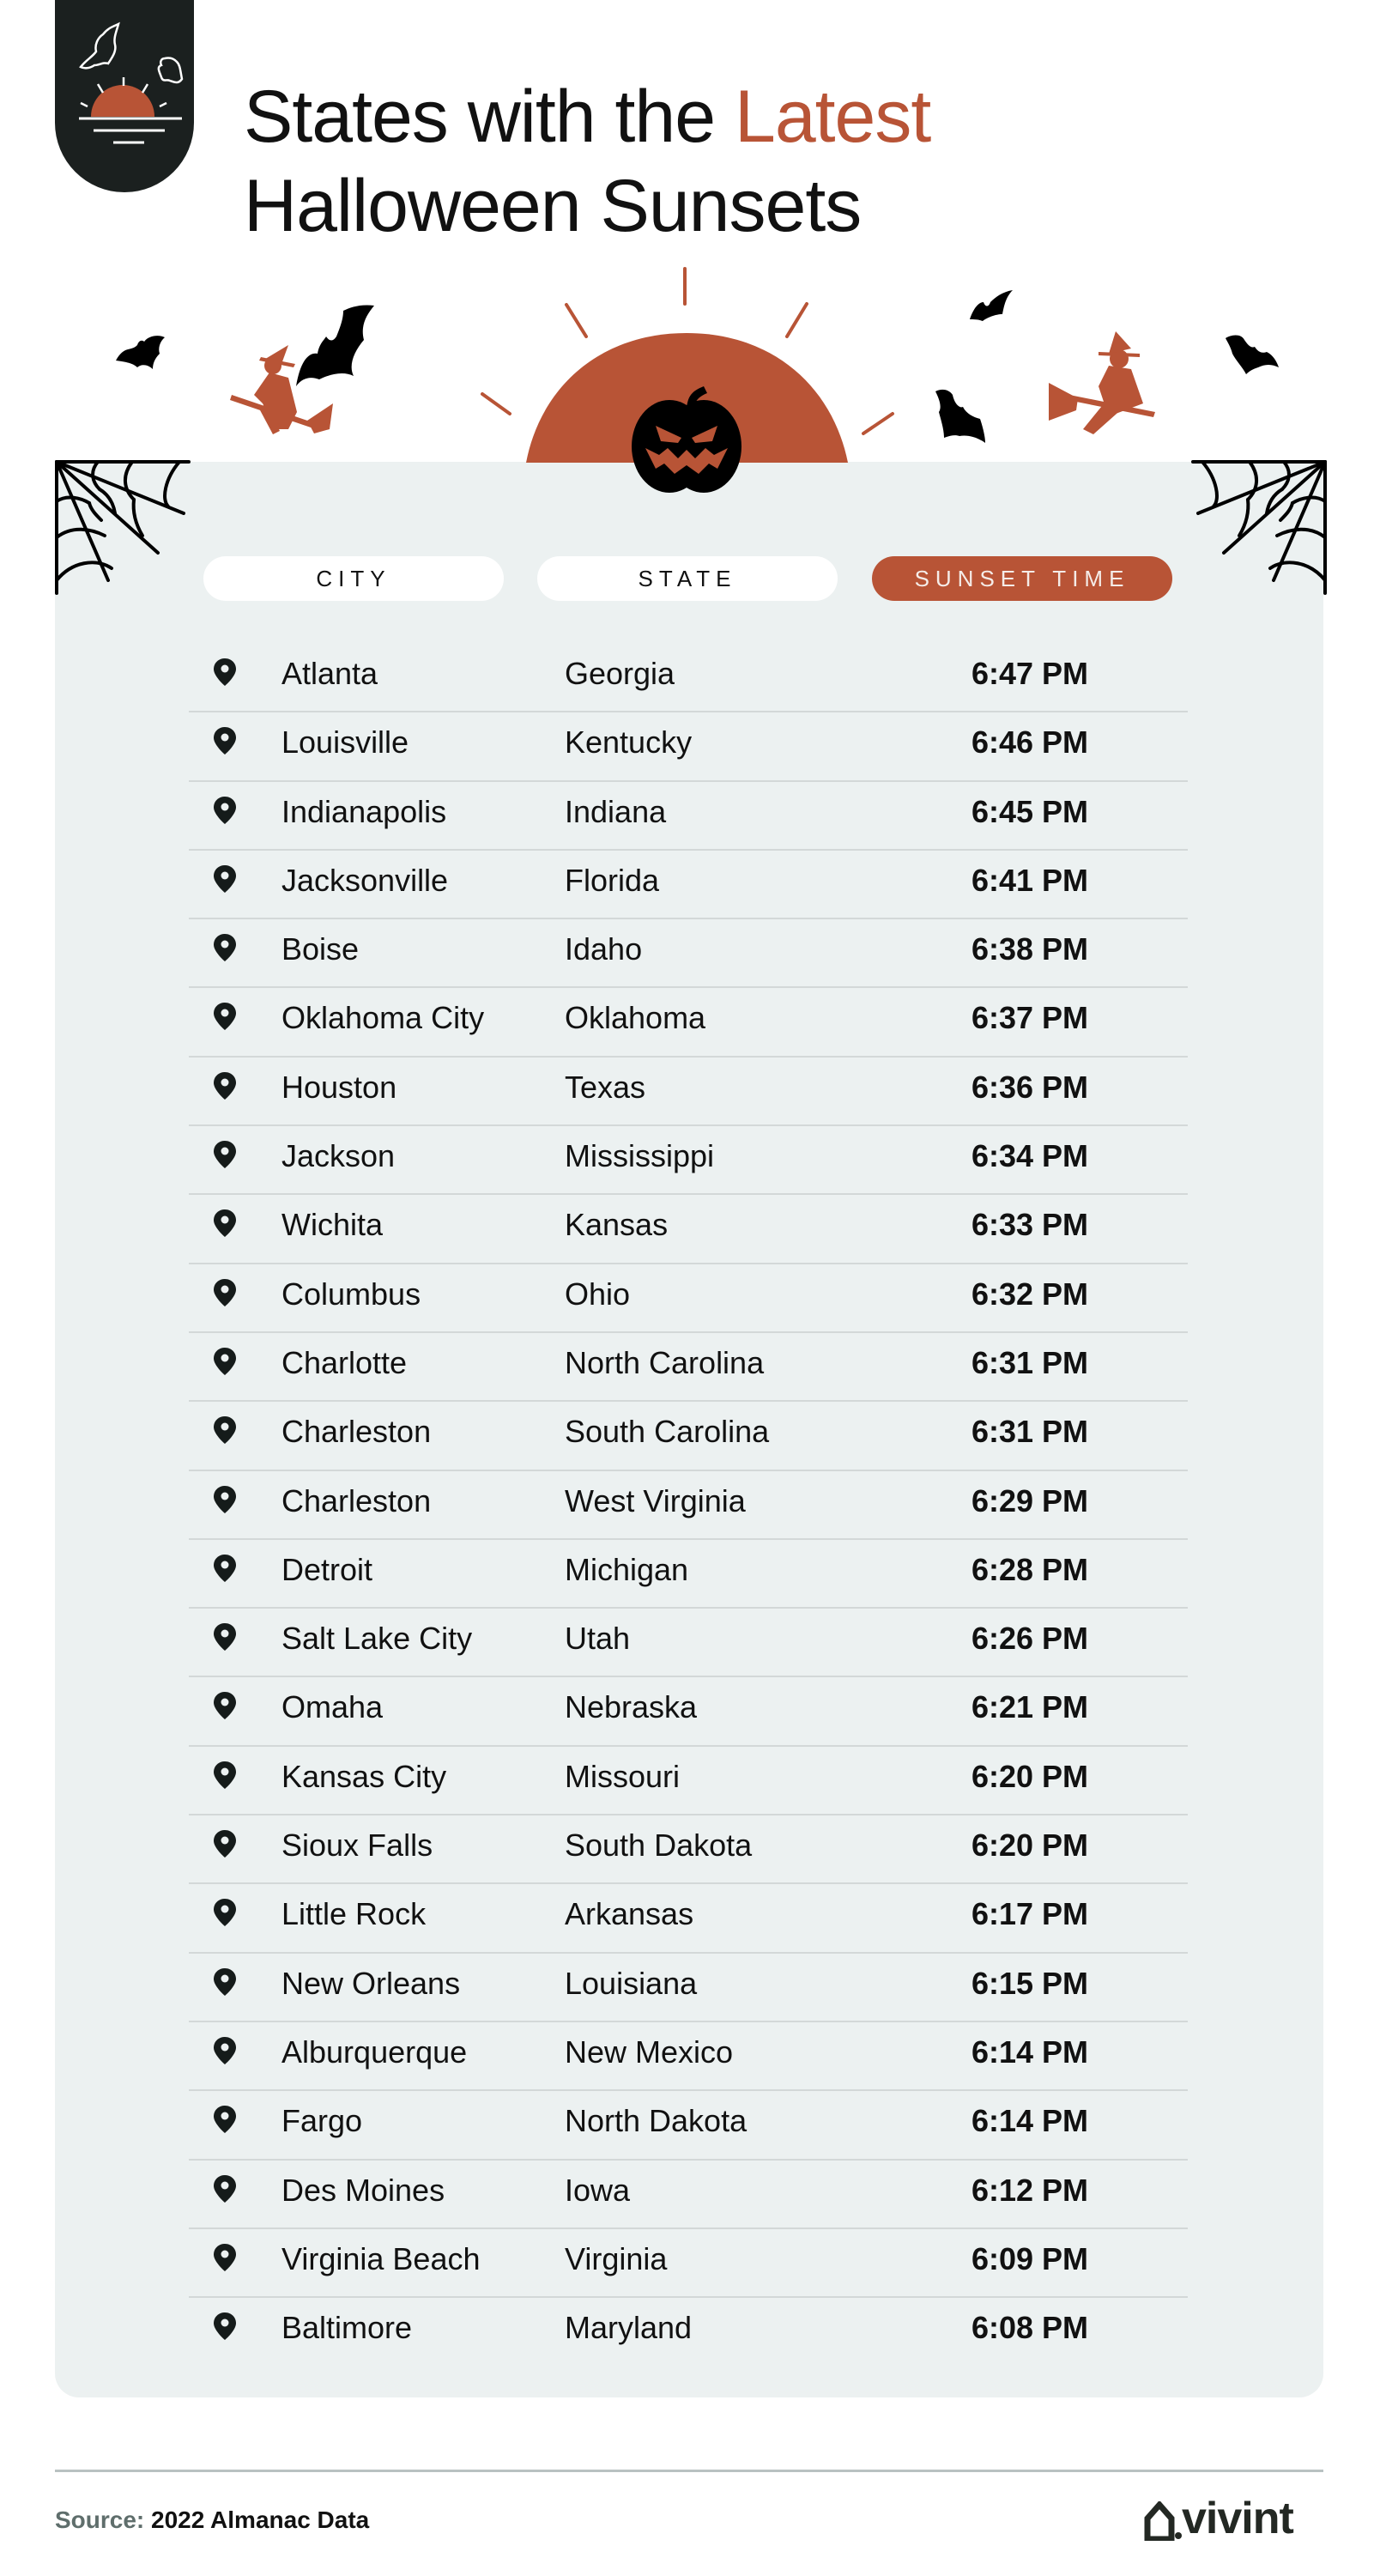 Image resolution: width=1374 pixels, height=2576 pixels. What do you see at coordinates (1030, 1914) in the screenshot?
I see `sunset-time-cell: 6:17 PM` at bounding box center [1030, 1914].